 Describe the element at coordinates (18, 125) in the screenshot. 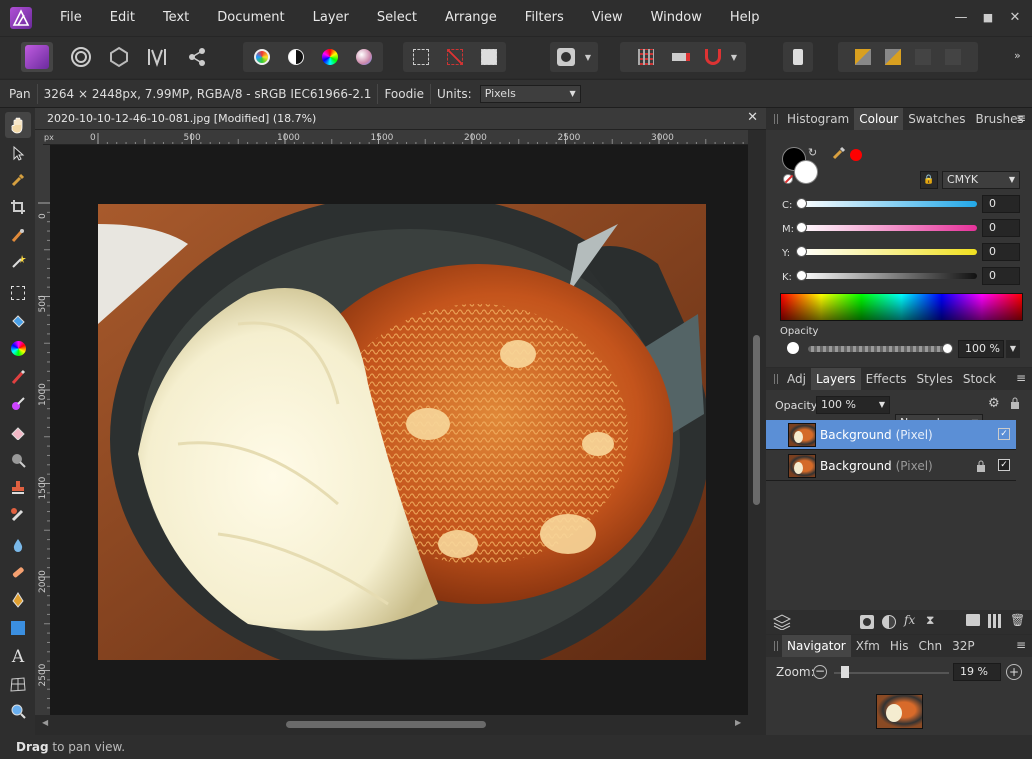

I see `view-tool-hand-icon` at that location.